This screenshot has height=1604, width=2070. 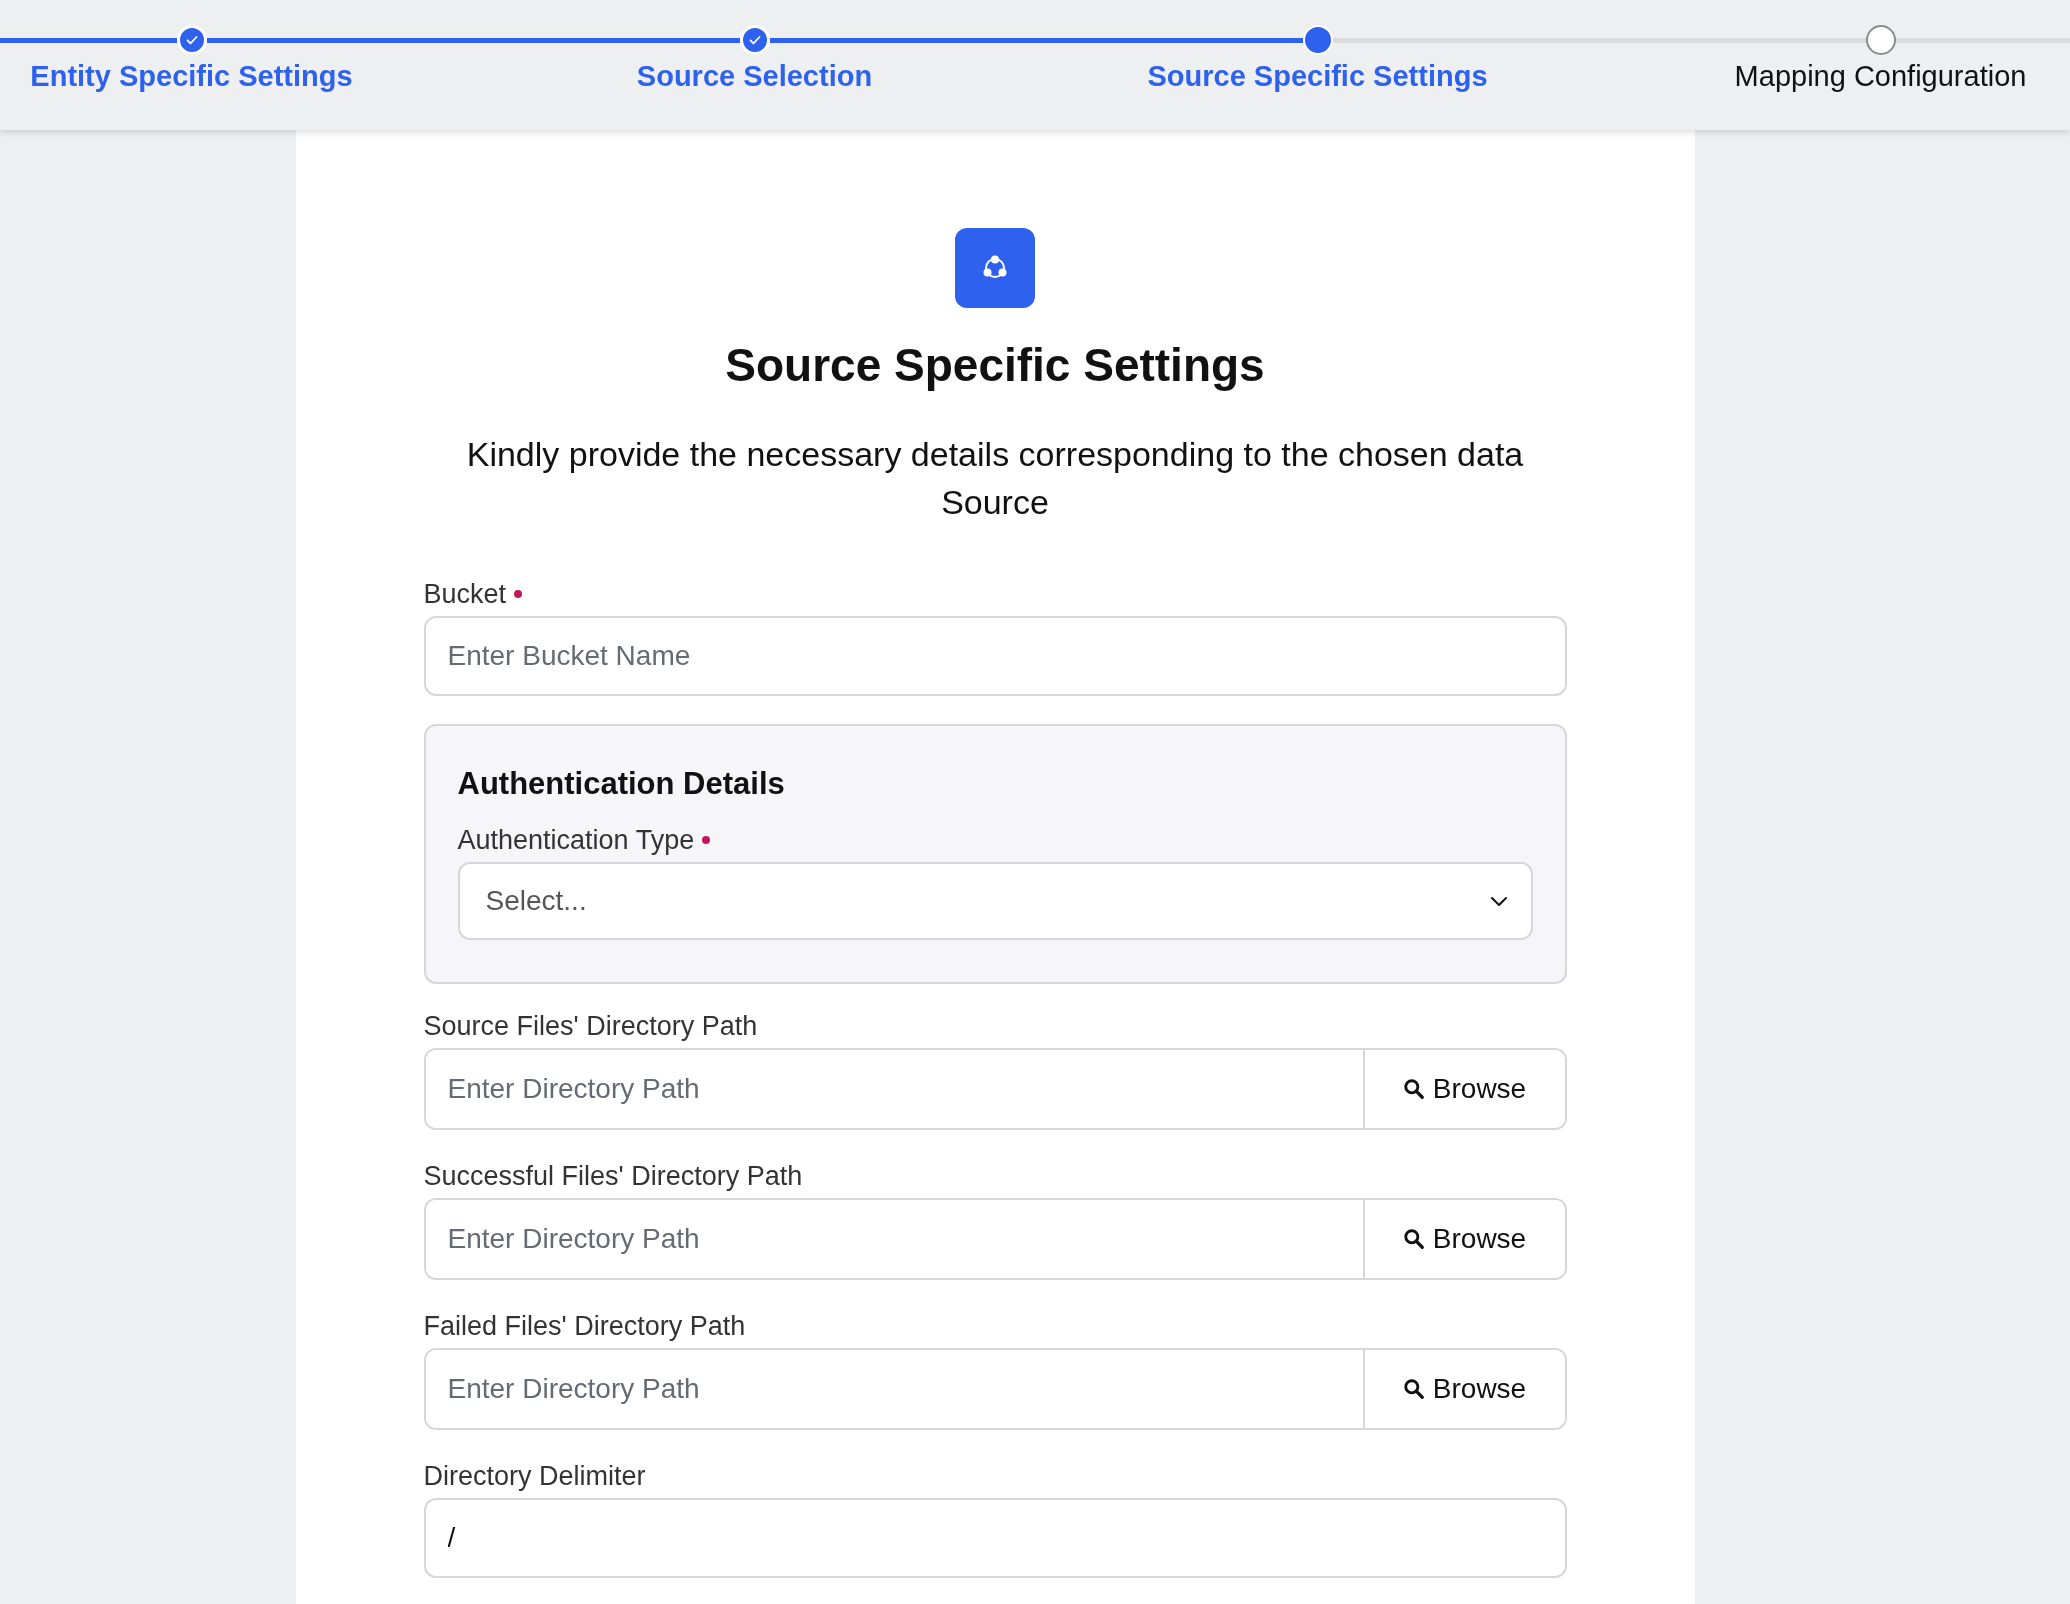 I want to click on step-label: Source Selection, so click(x=754, y=76).